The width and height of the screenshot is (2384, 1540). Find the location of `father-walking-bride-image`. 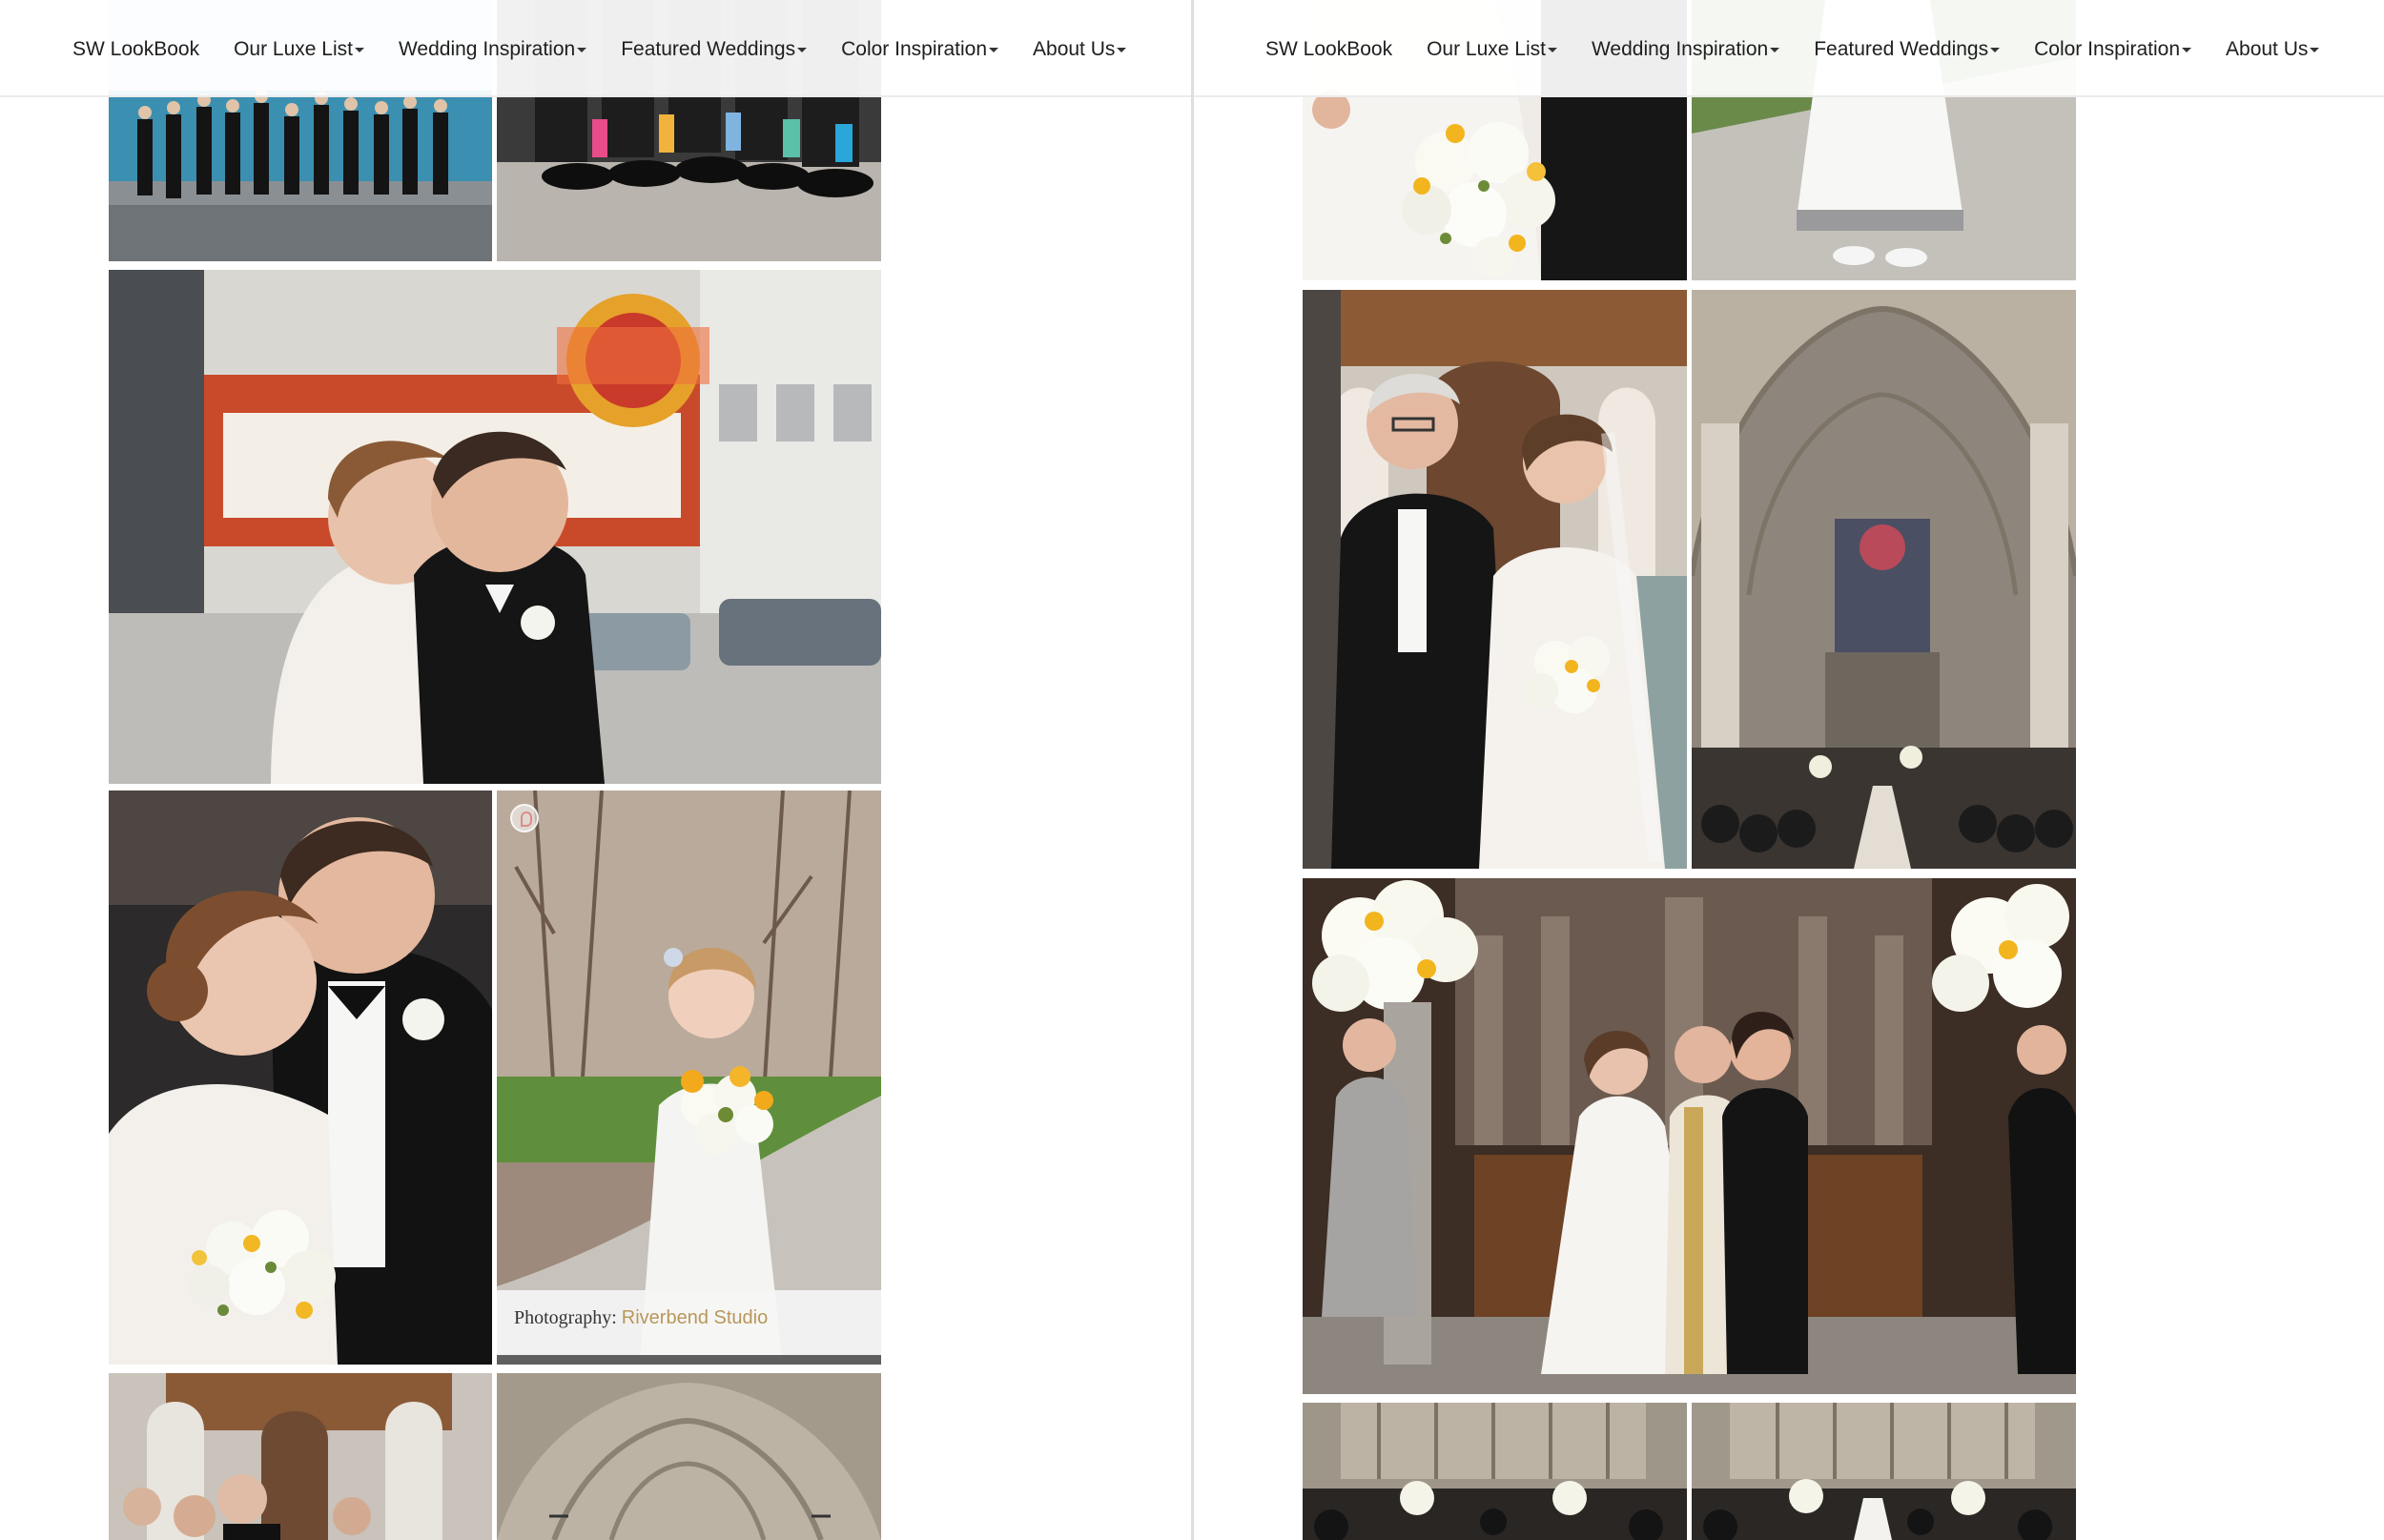

father-walking-bride-image is located at coordinates (1495, 579).